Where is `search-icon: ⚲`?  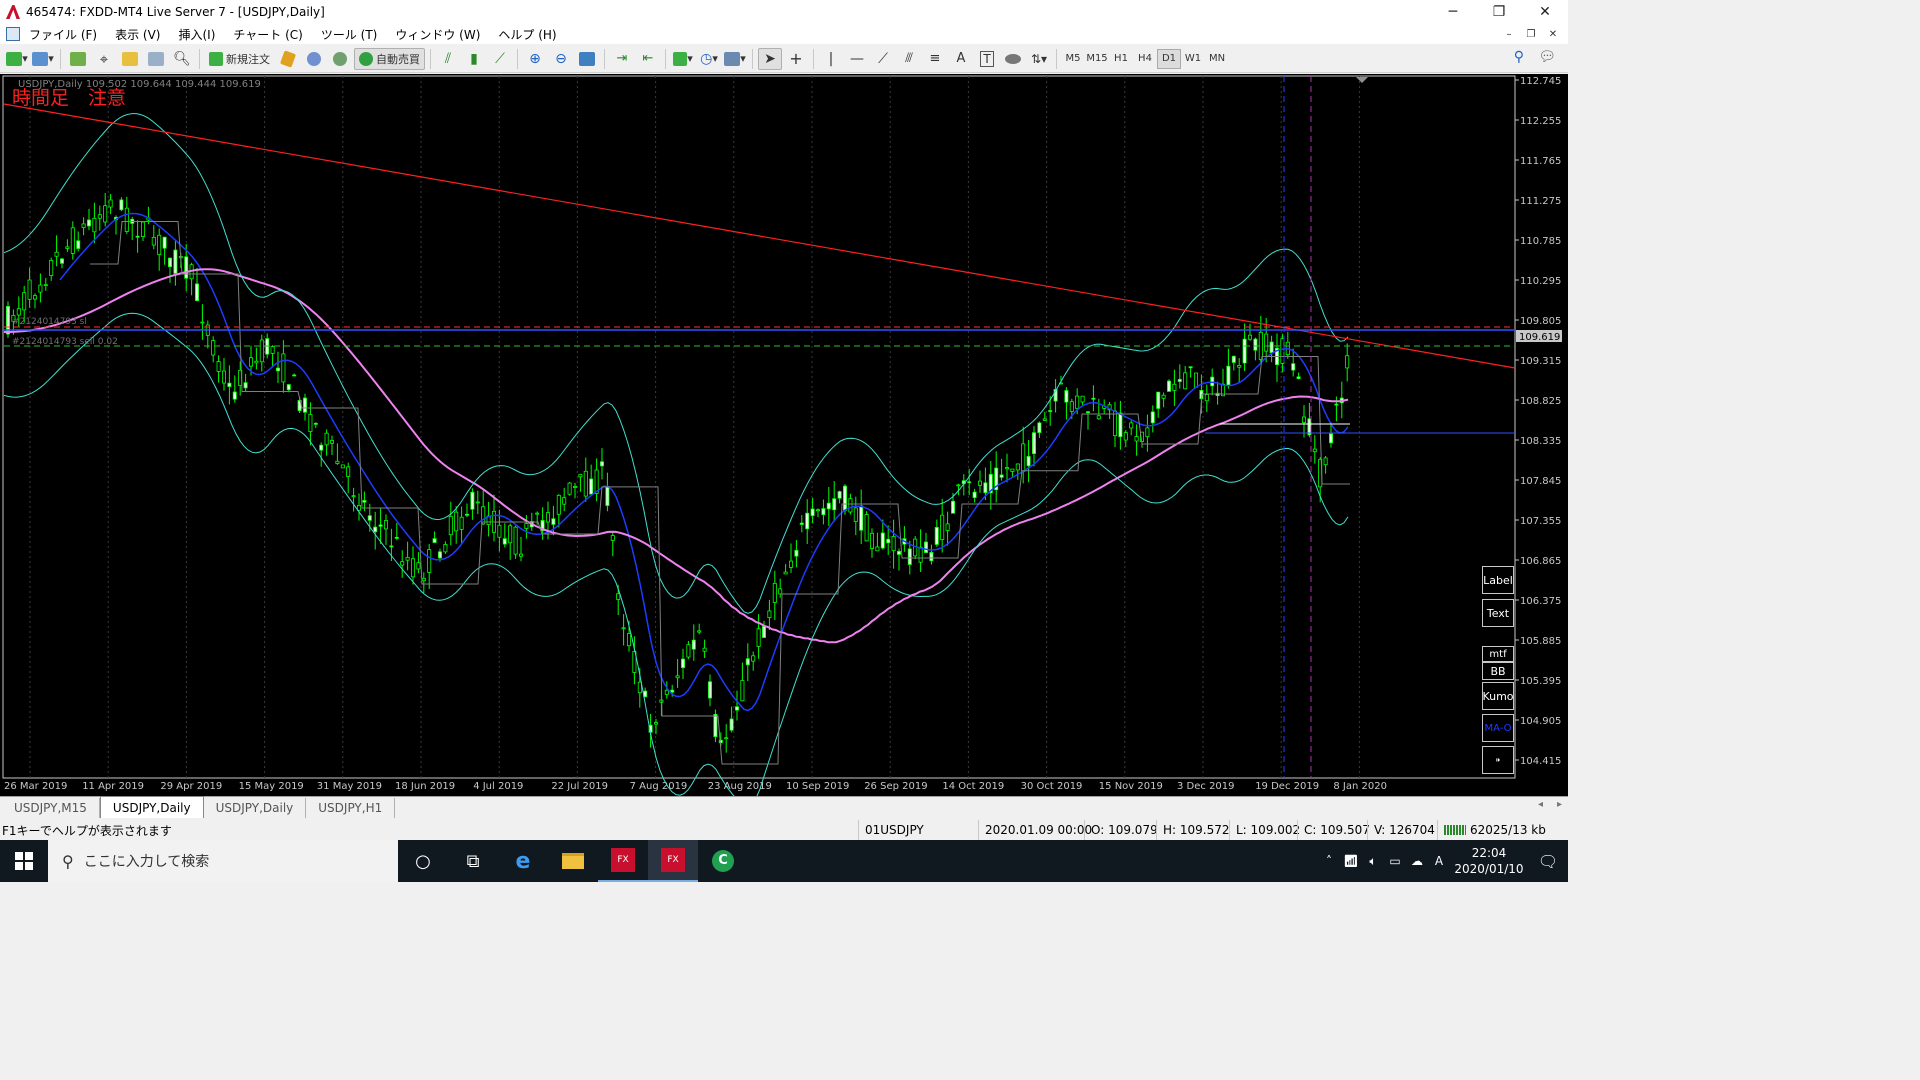
search-icon: ⚲ is located at coordinates (1519, 57).